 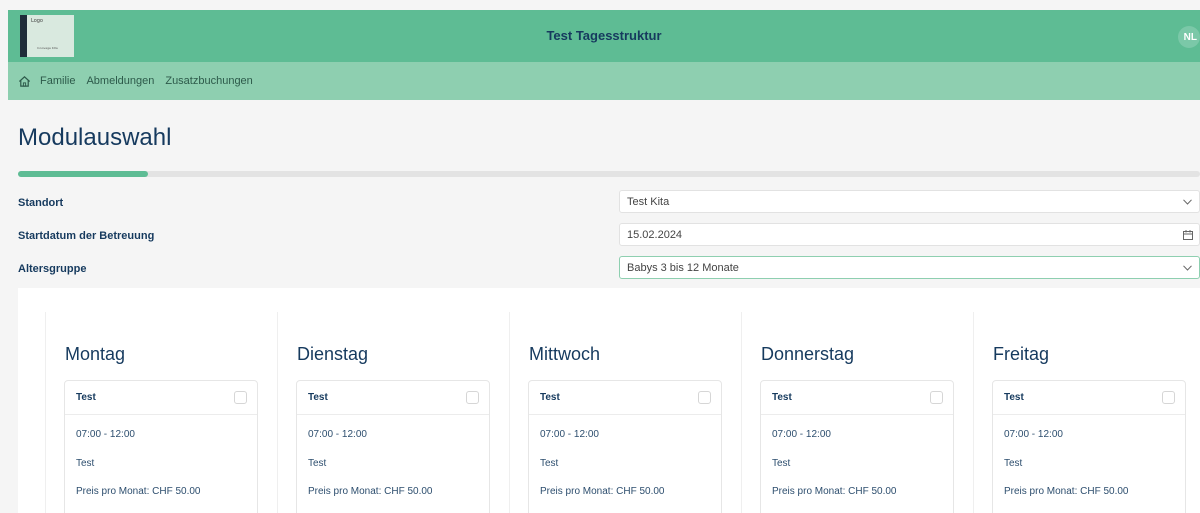 I want to click on standort-value: Test Kita, so click(x=648, y=201).